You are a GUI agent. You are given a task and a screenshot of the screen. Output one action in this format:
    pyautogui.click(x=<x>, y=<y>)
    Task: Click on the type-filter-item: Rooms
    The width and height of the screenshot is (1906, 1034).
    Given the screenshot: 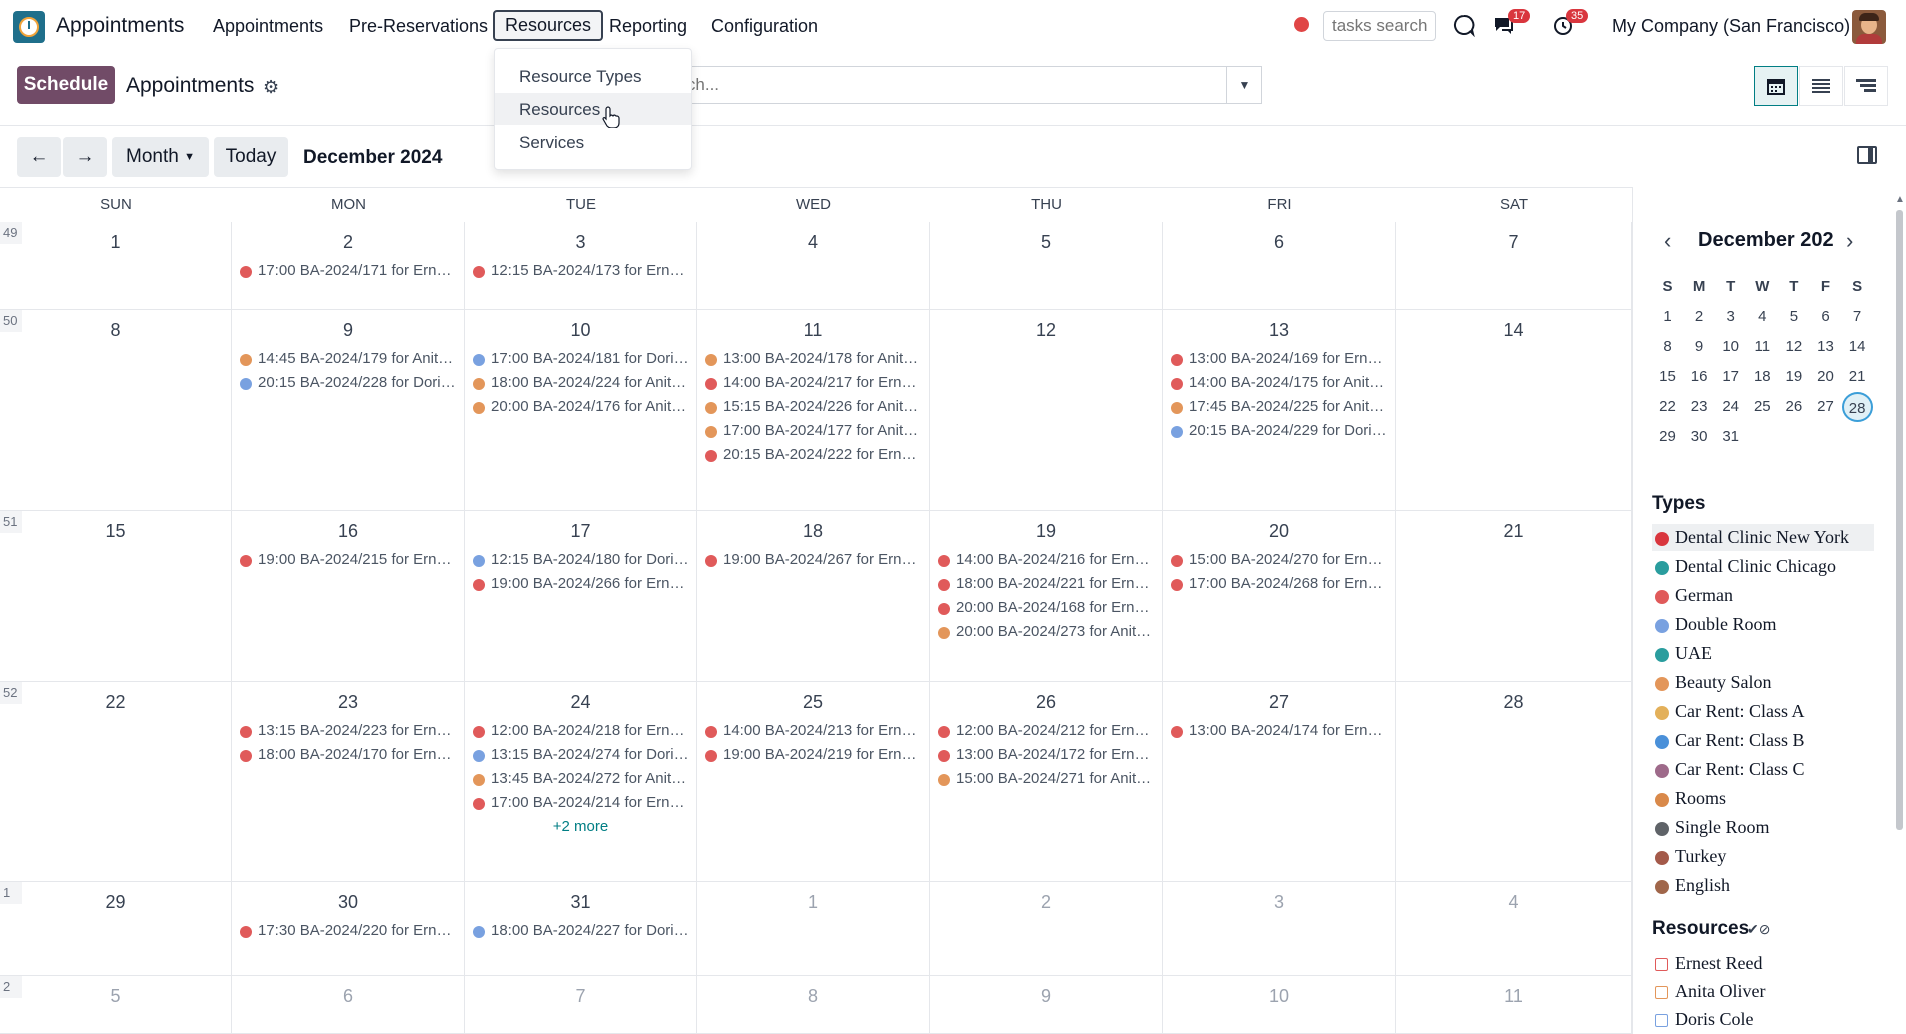 What is the action you would take?
    pyautogui.click(x=1763, y=798)
    